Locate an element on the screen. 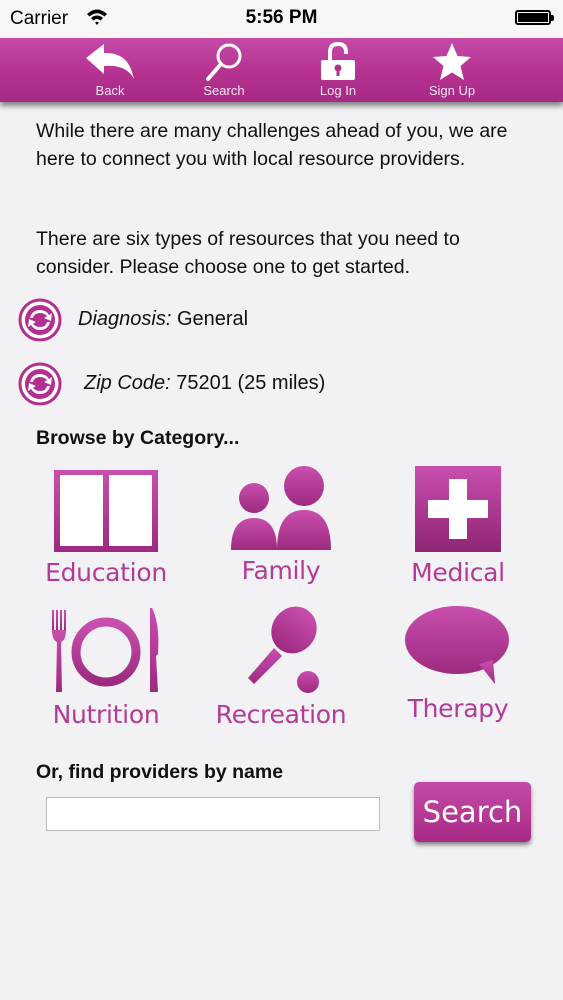  category-label: Nutrition is located at coordinates (106, 714).